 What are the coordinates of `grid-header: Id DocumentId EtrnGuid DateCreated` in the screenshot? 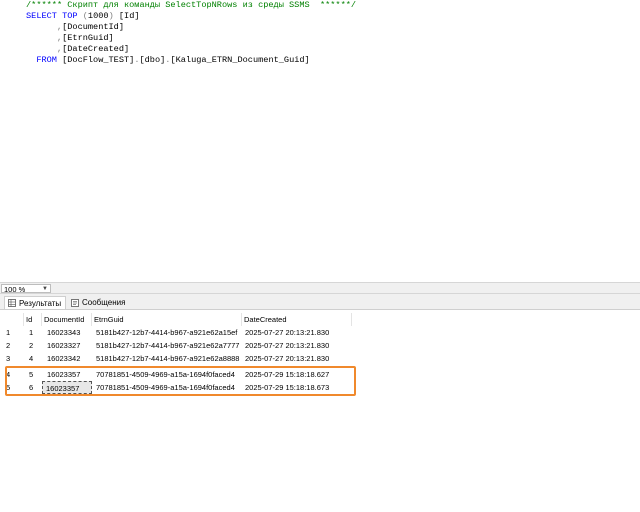 It's located at (320, 319).